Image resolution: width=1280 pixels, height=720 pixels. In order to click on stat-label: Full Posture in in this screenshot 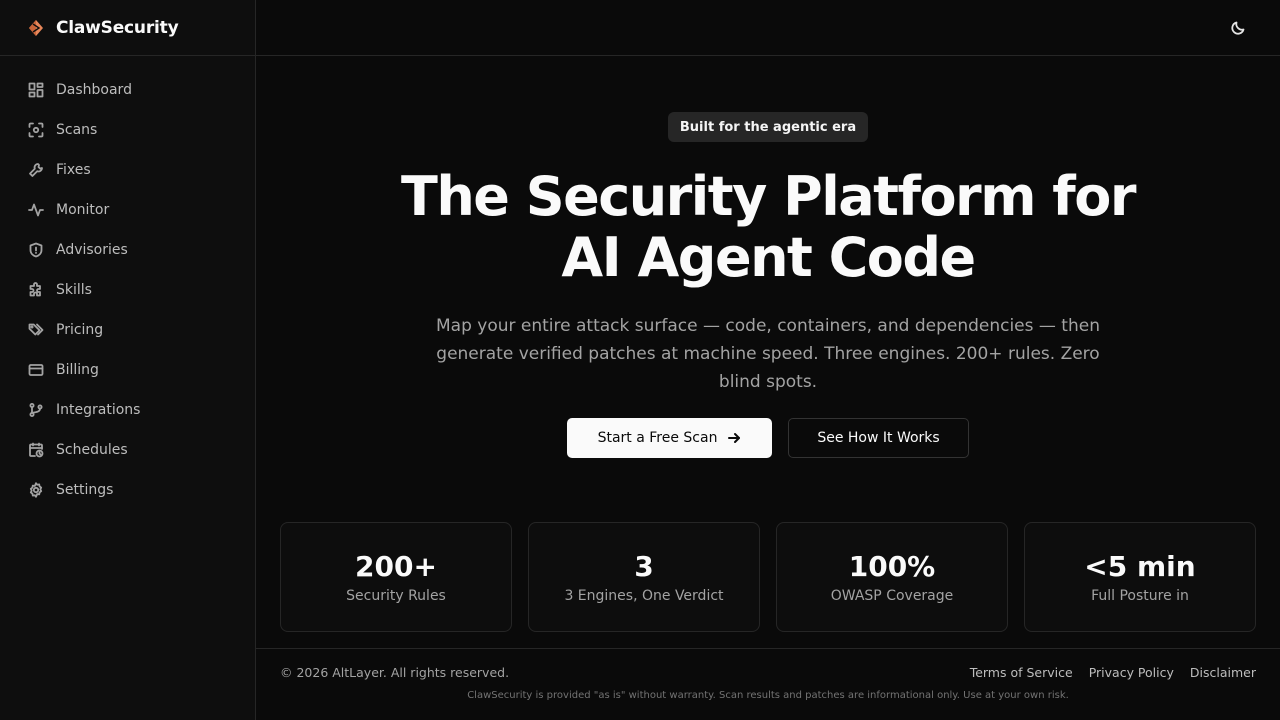, I will do `click(1140, 596)`.